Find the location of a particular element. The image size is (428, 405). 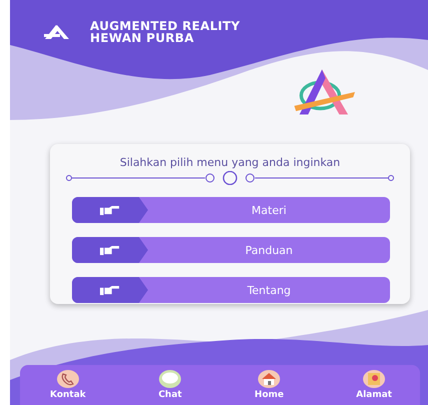

house-icon is located at coordinates (269, 379).